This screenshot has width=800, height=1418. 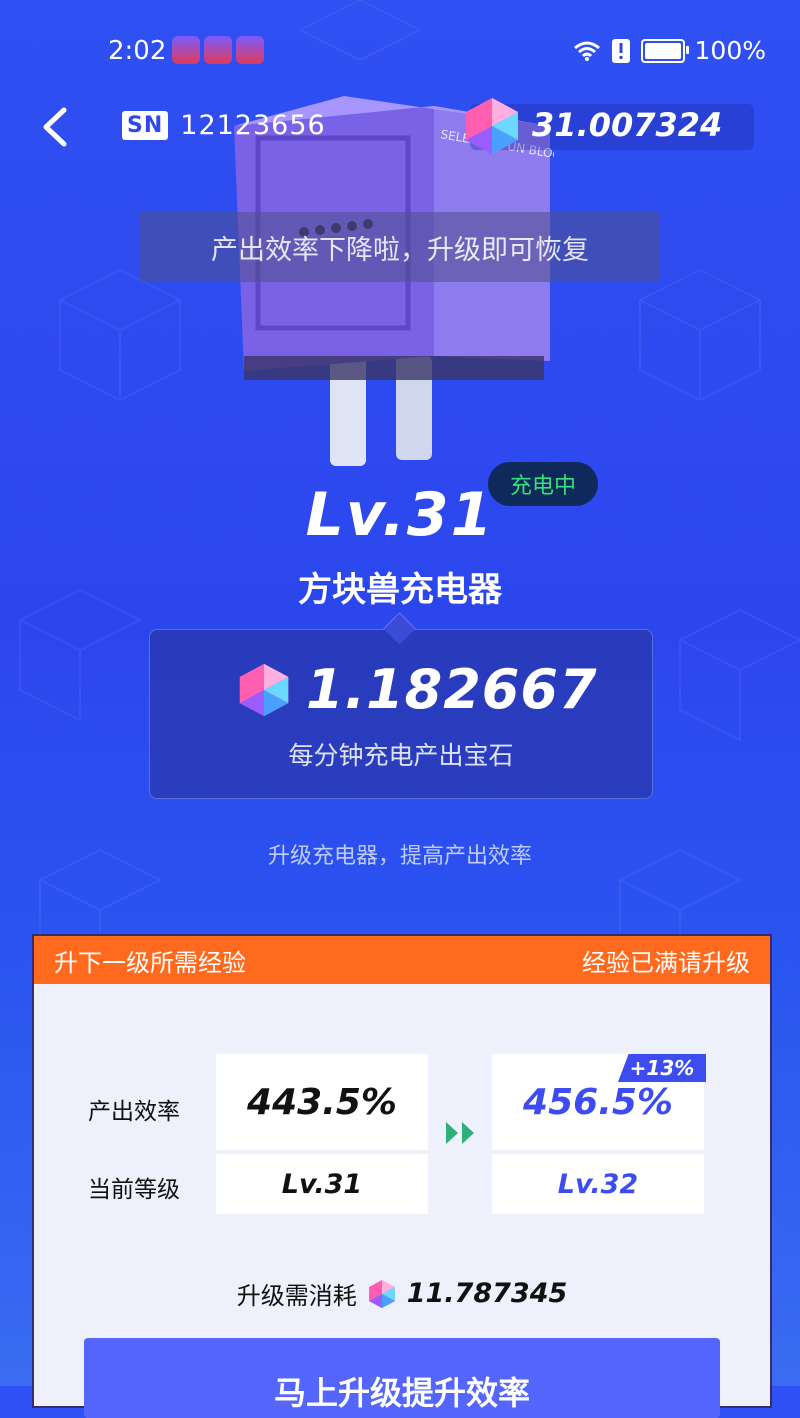 I want to click on status-indicators: 100%, so click(x=669, y=50).